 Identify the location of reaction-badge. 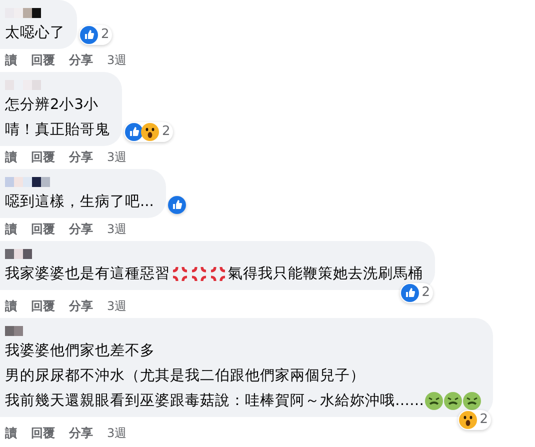
(177, 205).